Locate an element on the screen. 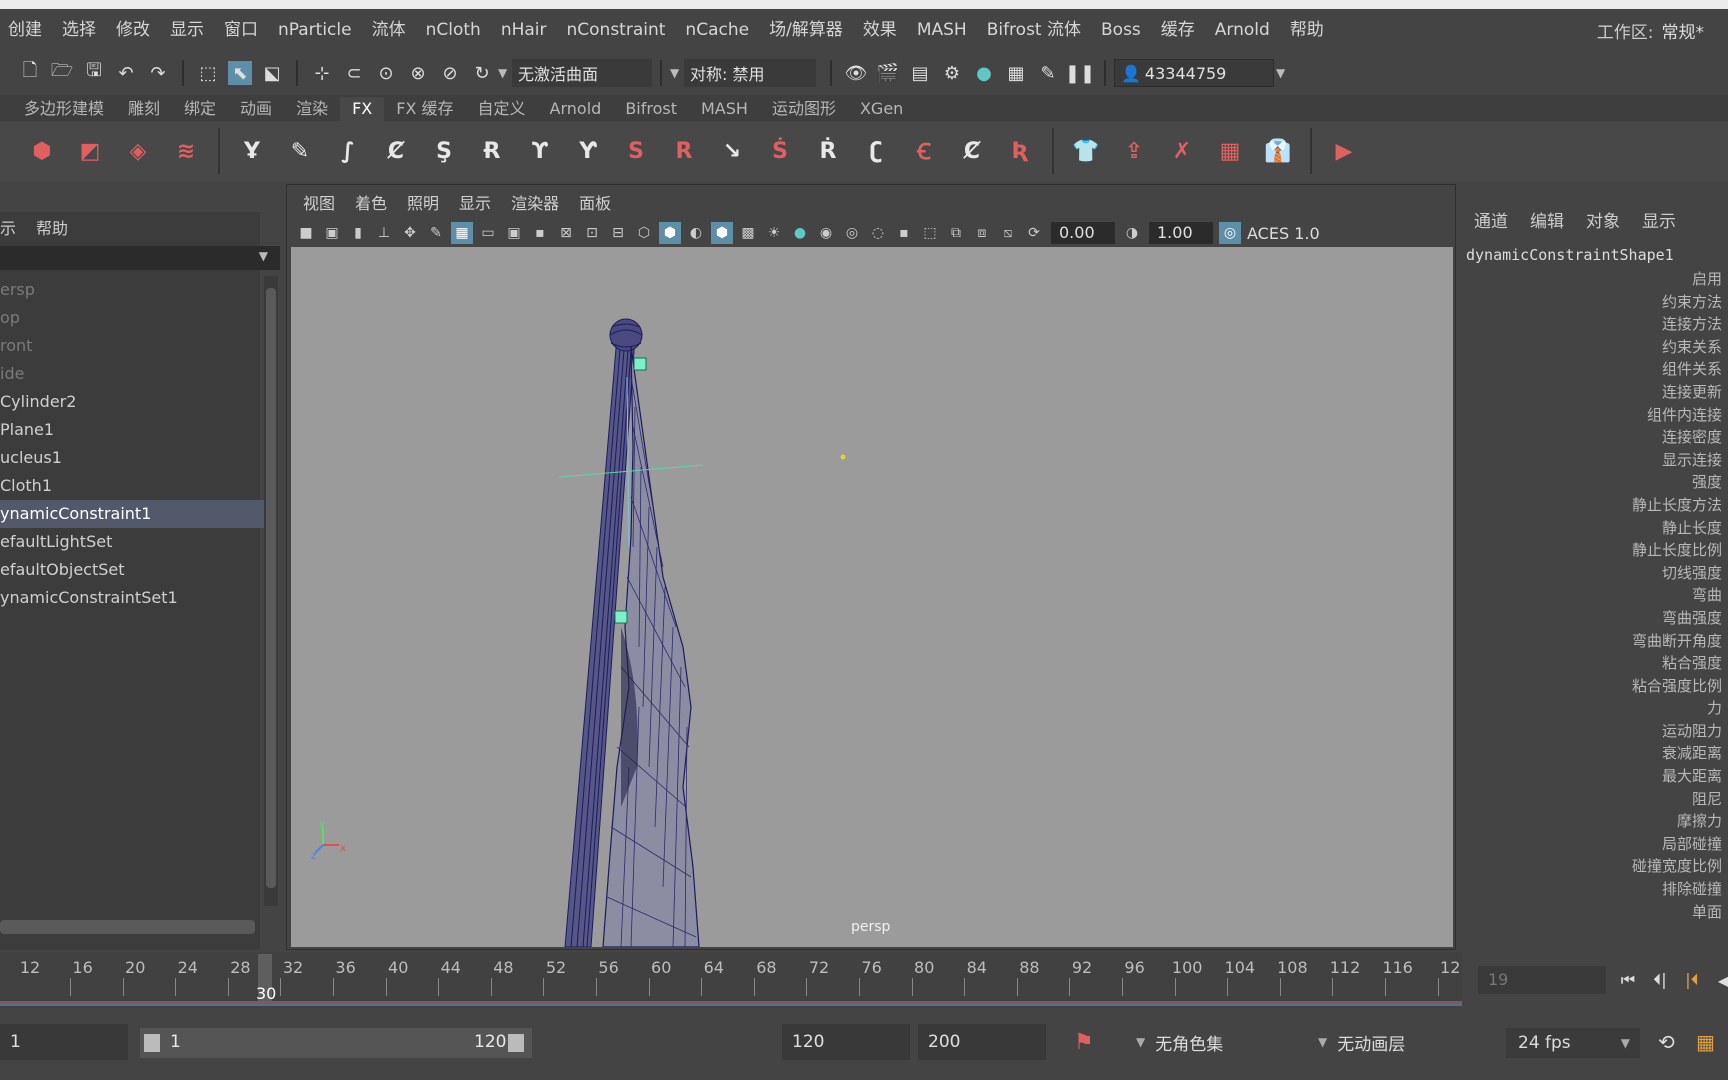 The height and width of the screenshot is (1080, 1728). outliner-item: efaultLightSet is located at coordinates (132, 542).